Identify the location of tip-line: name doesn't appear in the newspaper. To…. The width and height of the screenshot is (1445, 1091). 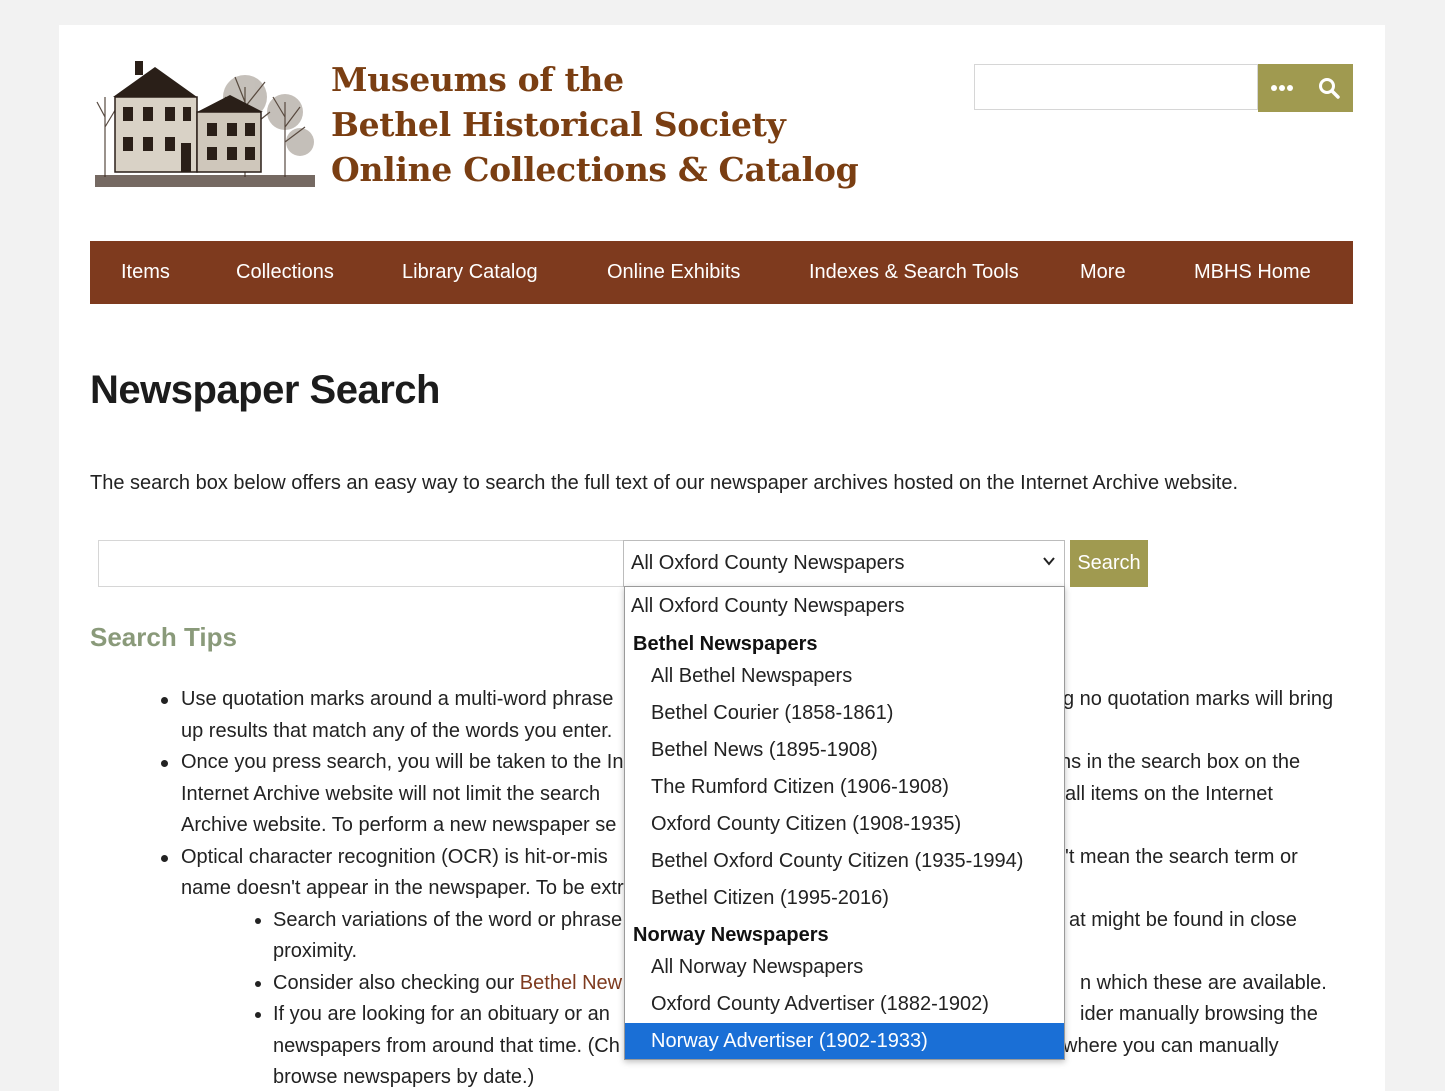
(402, 888).